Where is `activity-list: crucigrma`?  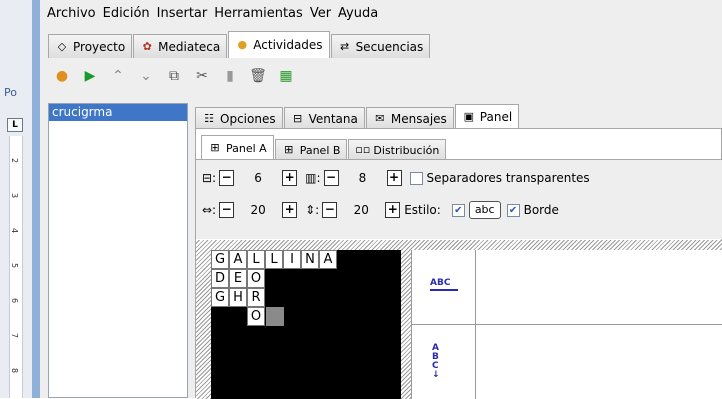
activity-list: crucigrma is located at coordinates (118, 250).